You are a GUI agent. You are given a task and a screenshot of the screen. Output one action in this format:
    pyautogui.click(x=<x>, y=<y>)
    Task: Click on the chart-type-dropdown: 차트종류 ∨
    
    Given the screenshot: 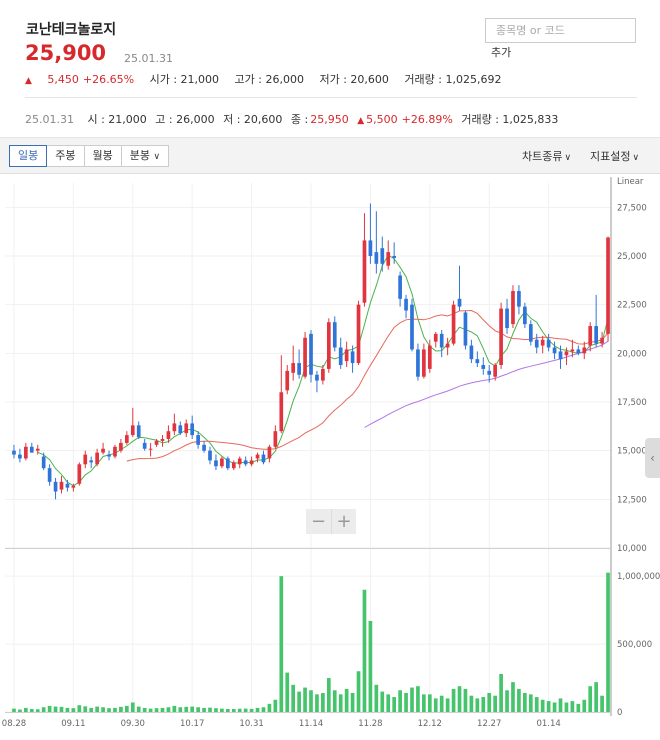 What is the action you would take?
    pyautogui.click(x=546, y=156)
    